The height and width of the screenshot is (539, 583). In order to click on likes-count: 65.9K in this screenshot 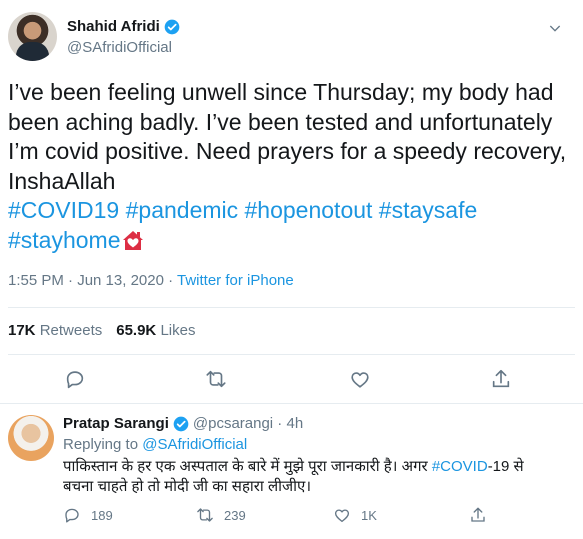, I will do `click(136, 330)`.